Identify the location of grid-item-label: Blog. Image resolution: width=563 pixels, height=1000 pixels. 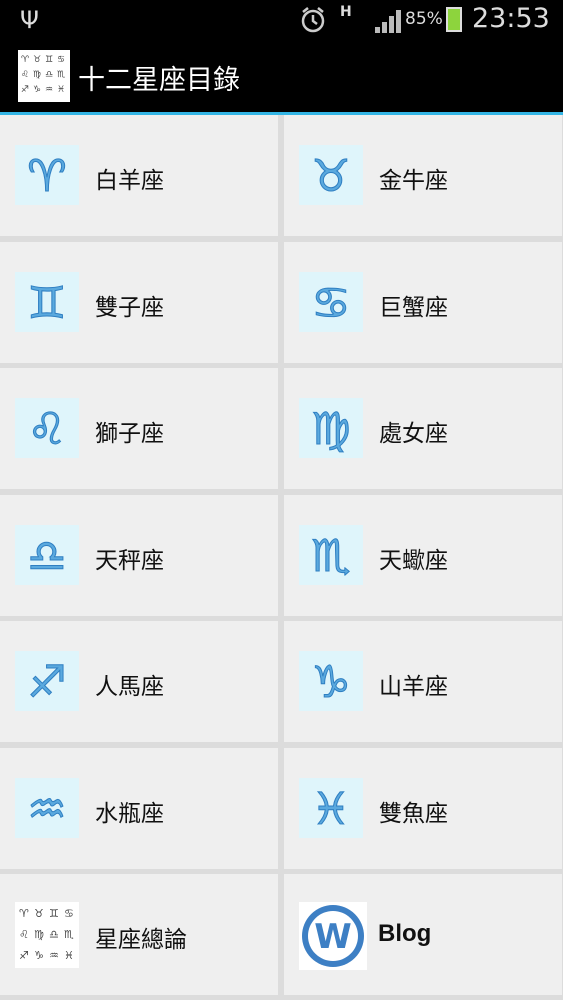
(405, 933).